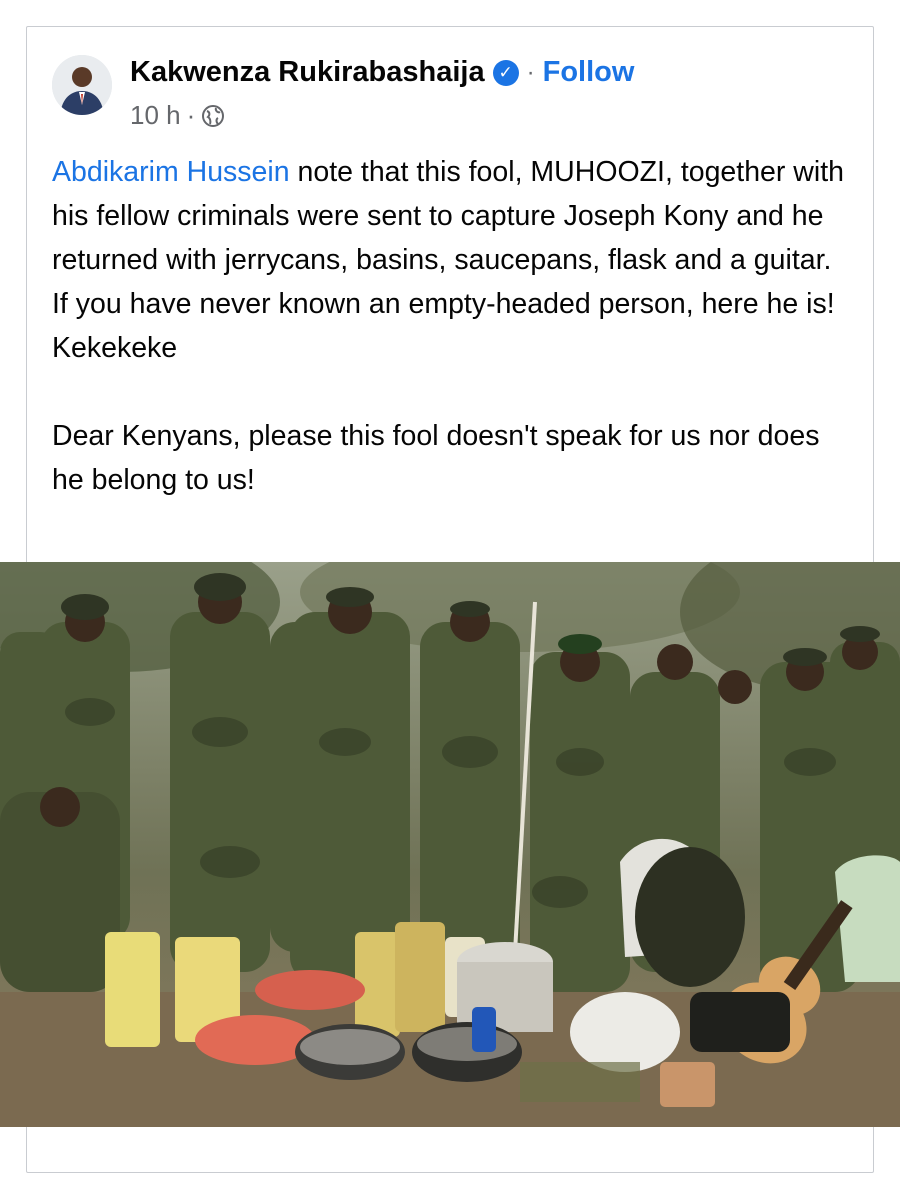 This screenshot has height=1200, width=900. Describe the element at coordinates (213, 116) in the screenshot. I see `globe-icon` at that location.